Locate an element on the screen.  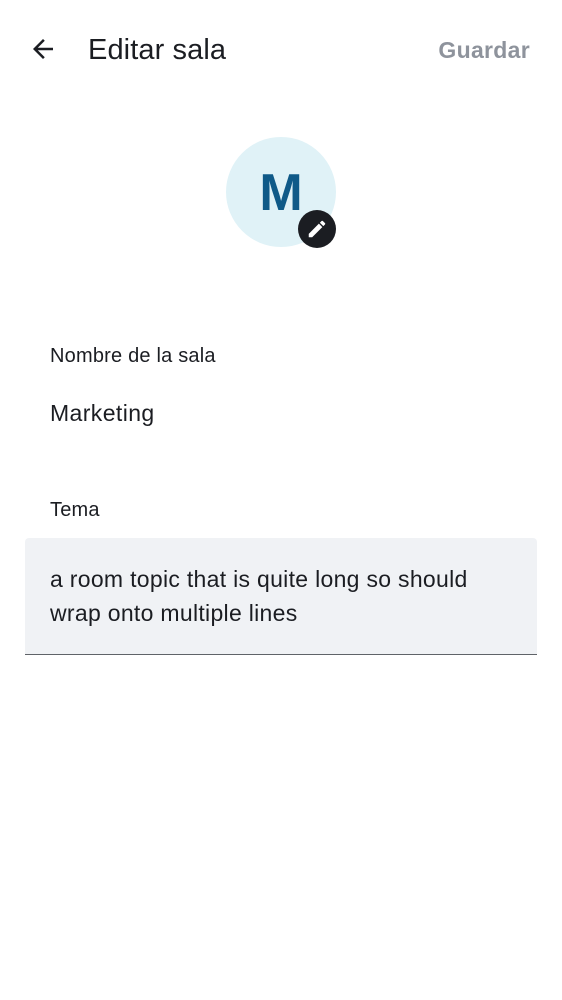
save-button: Guardar is located at coordinates (484, 50).